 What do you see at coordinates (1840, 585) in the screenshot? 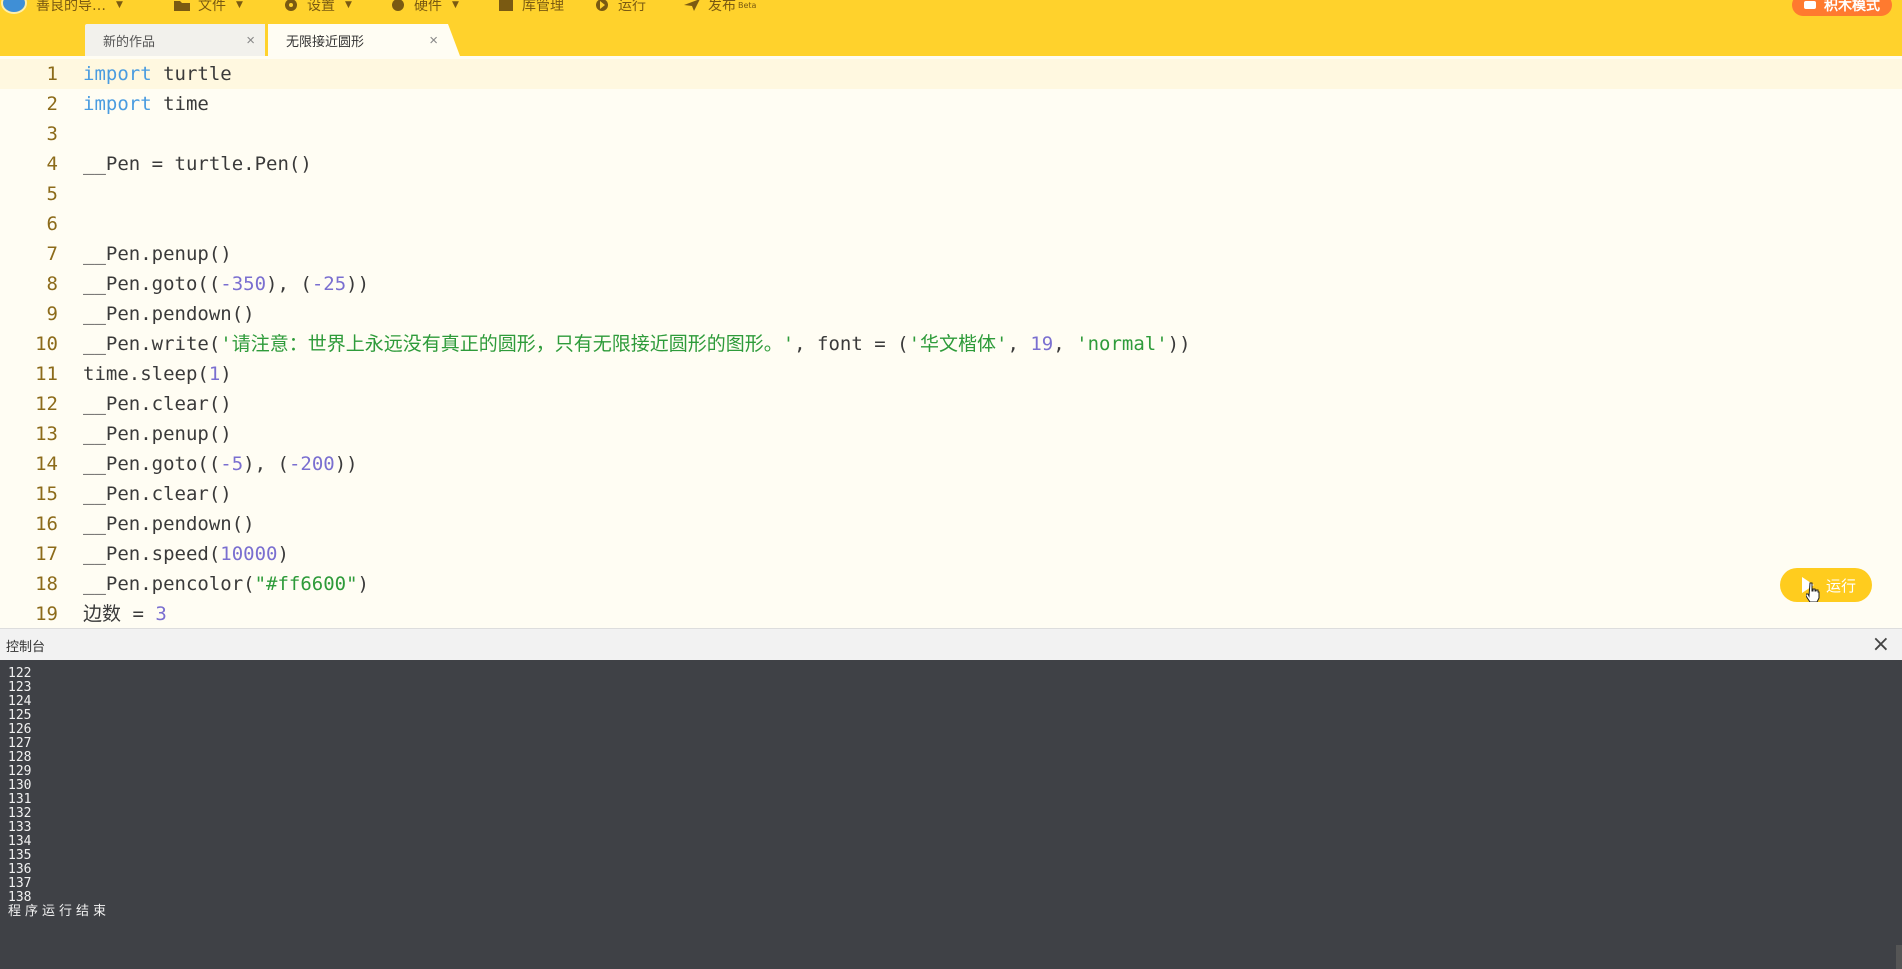
I see `run-button-label: 运行` at bounding box center [1840, 585].